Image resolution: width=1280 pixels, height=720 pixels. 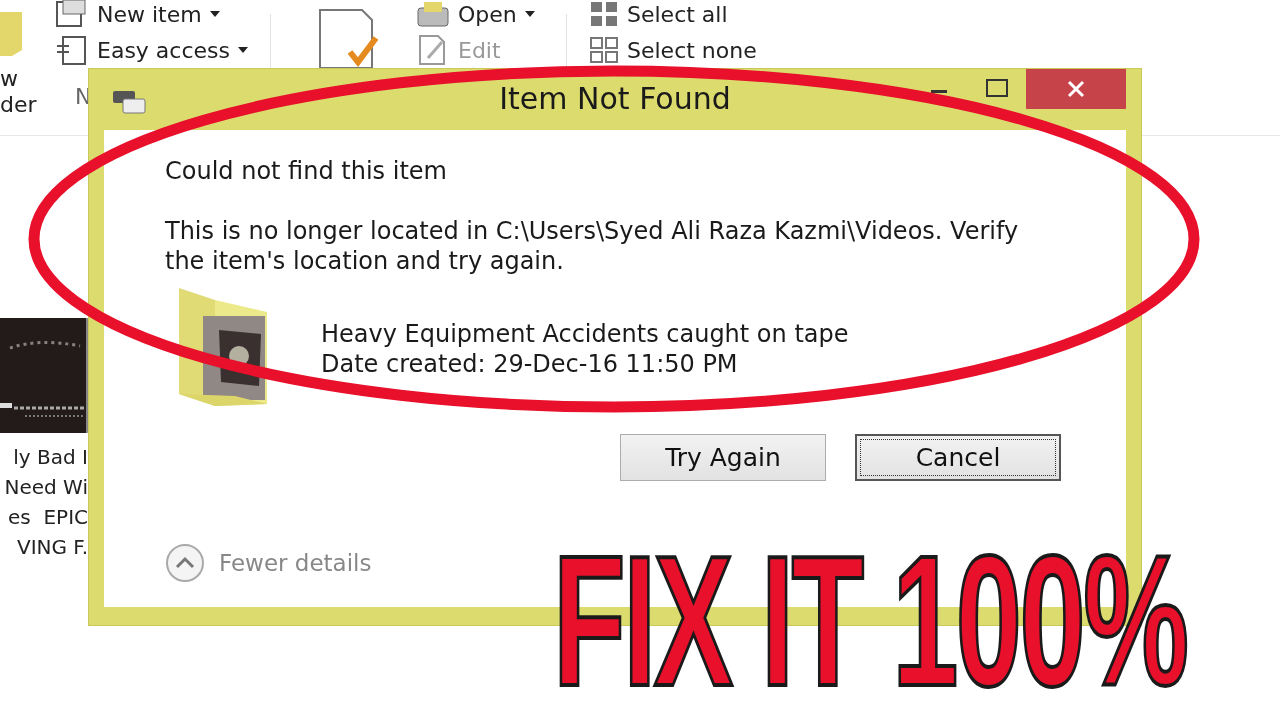 I want to click on ribbon-button: Easy access, so click(x=151, y=50).